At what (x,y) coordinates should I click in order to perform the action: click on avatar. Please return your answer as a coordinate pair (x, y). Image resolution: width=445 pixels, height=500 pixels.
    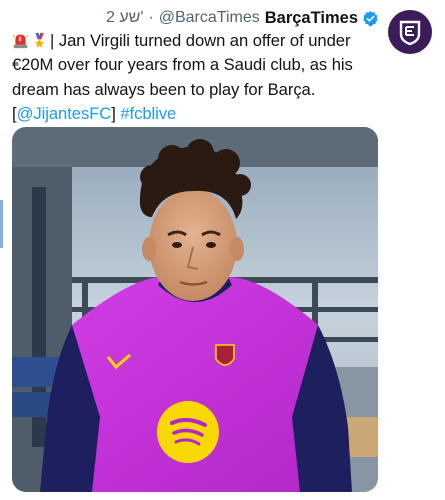
    Looking at the image, I should click on (410, 32).